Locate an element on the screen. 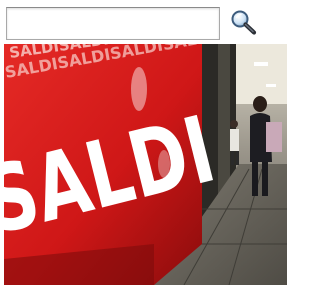 This screenshot has width=320, height=285. search-input is located at coordinates (113, 23).